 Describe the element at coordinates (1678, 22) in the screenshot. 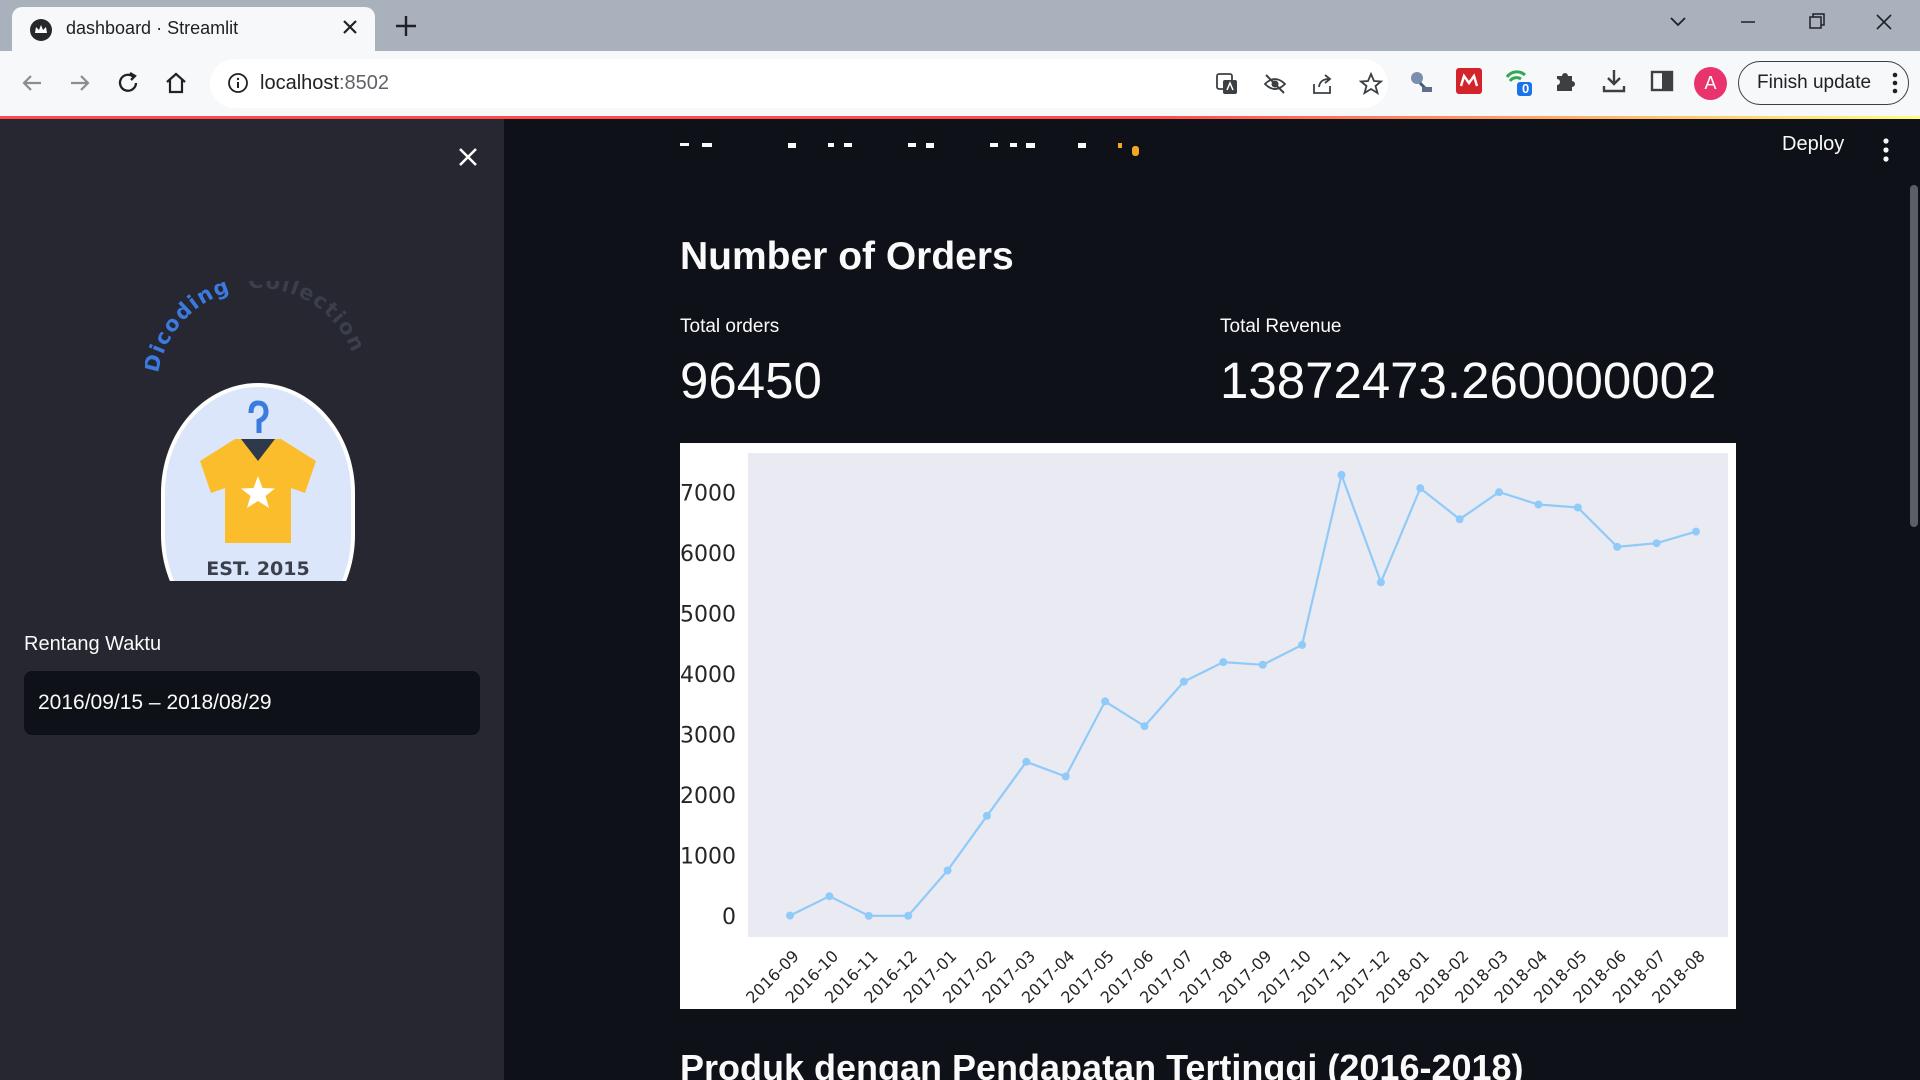

I see `tab-search-chevron-icon` at that location.